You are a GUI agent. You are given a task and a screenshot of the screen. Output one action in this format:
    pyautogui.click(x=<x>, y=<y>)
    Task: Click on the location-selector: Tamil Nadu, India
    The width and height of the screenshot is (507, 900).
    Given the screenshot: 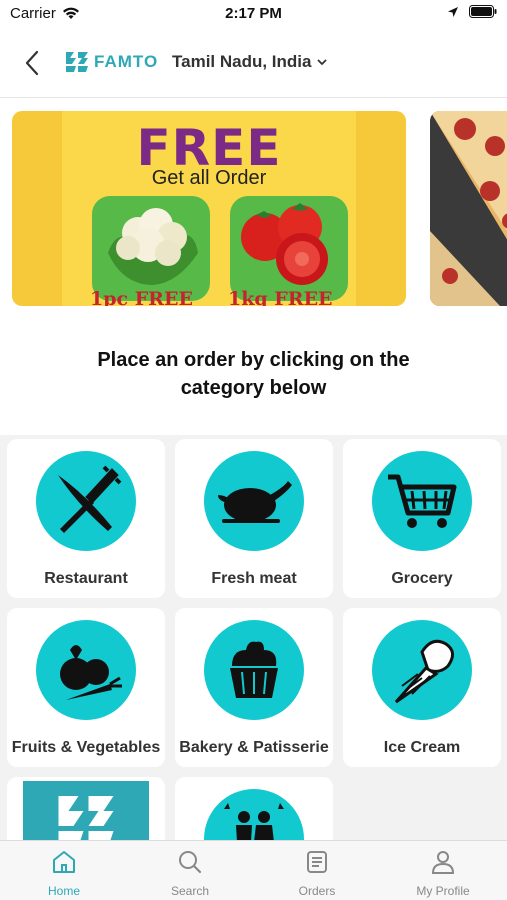 What is the action you would take?
    pyautogui.click(x=250, y=62)
    